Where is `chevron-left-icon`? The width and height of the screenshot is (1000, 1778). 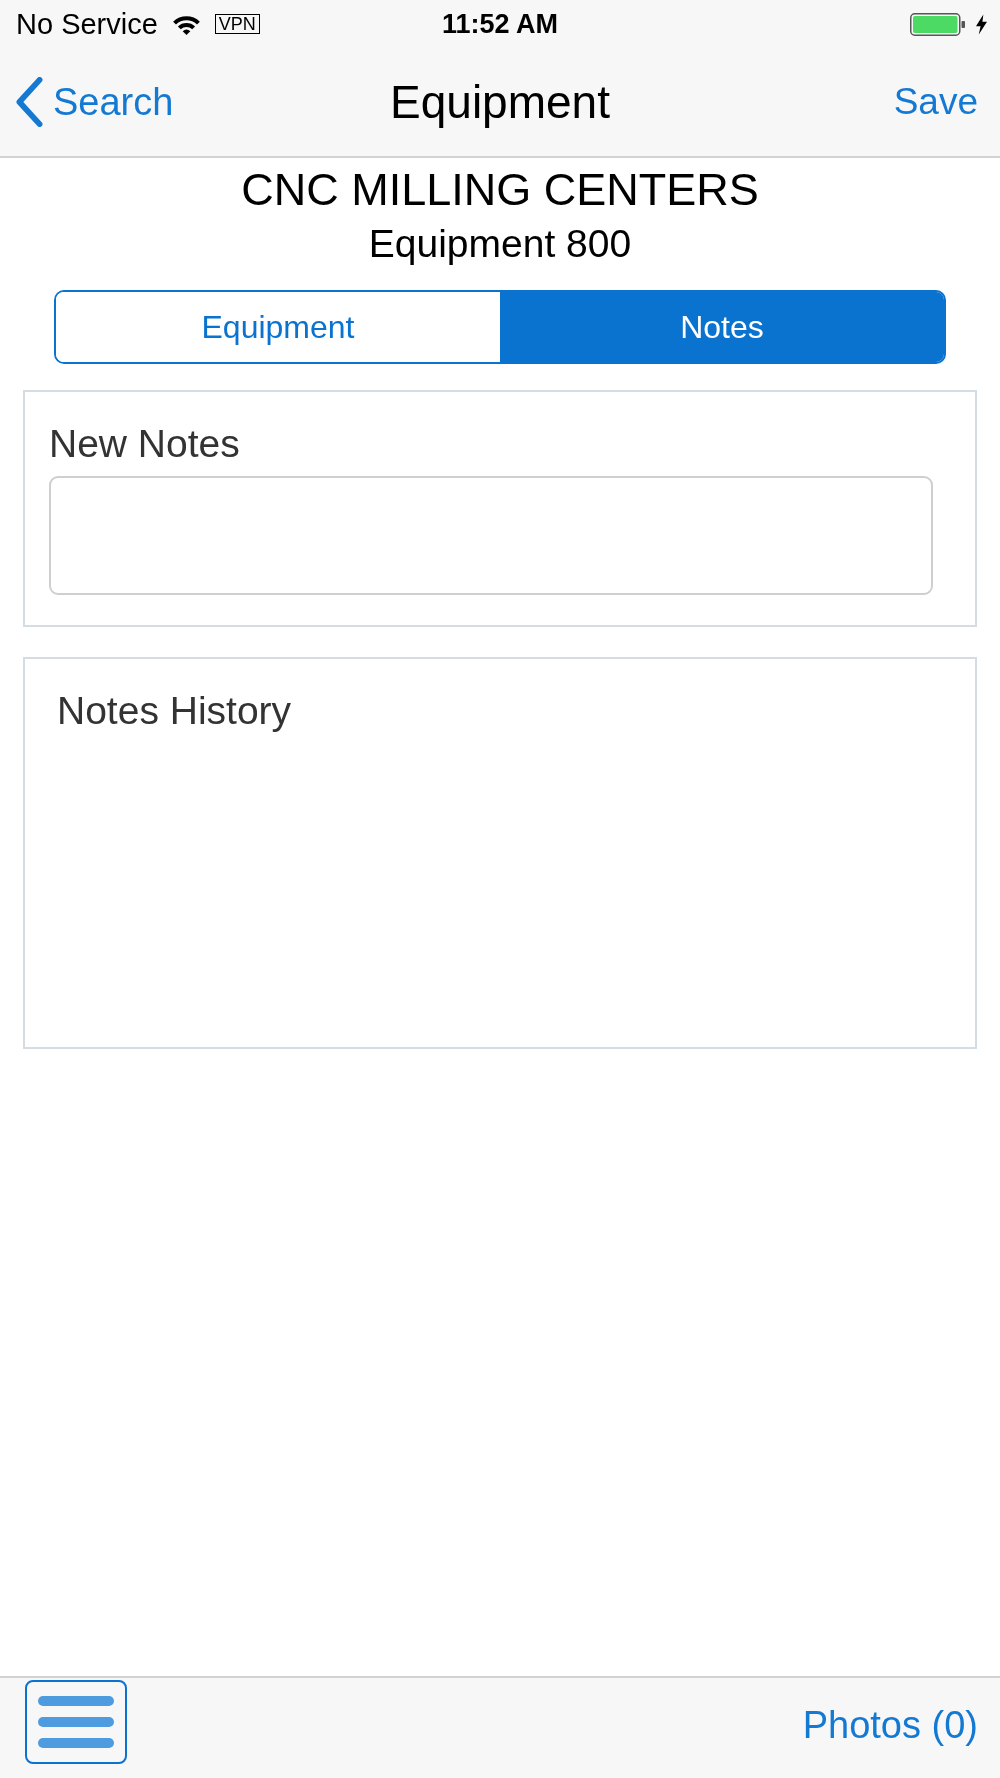
chevron-left-icon is located at coordinates (29, 102).